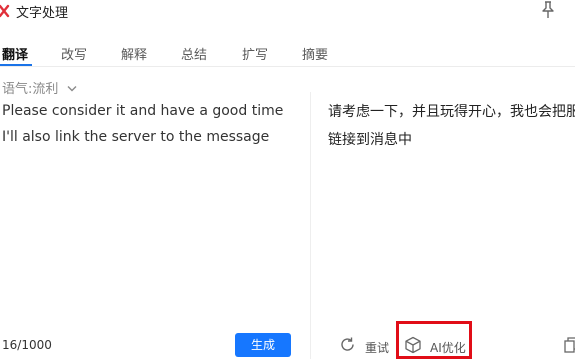 Image resolution: width=575 pixels, height=359 pixels. Describe the element at coordinates (287, 52) in the screenshot. I see `function-tabs: 翻译 改写 解释 总结 扩写 摘要` at that location.